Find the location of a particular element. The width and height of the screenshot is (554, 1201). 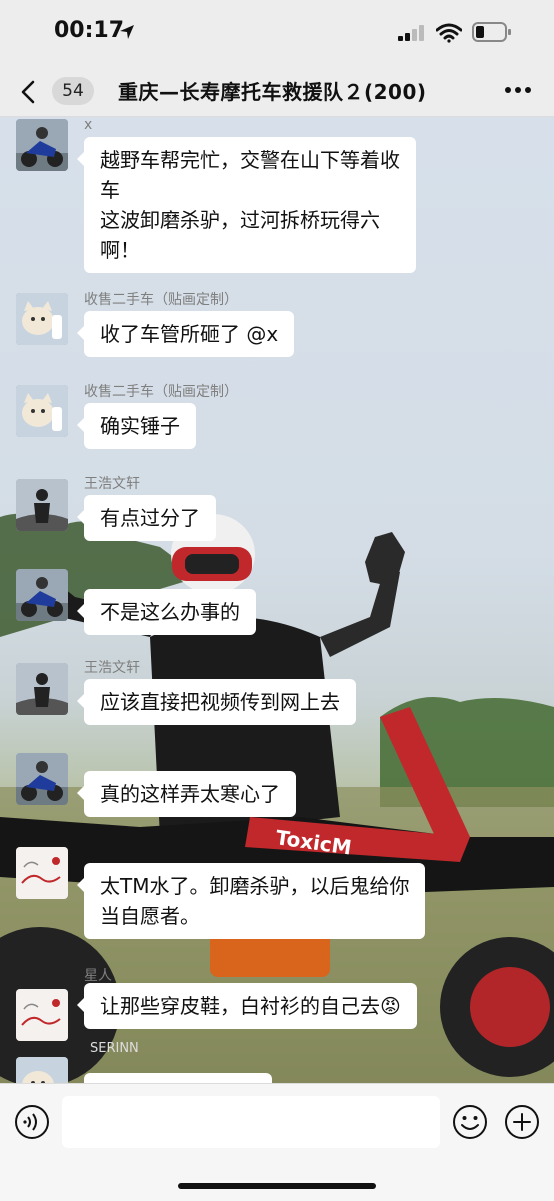

unread-count-badge: 54 is located at coordinates (73, 91).